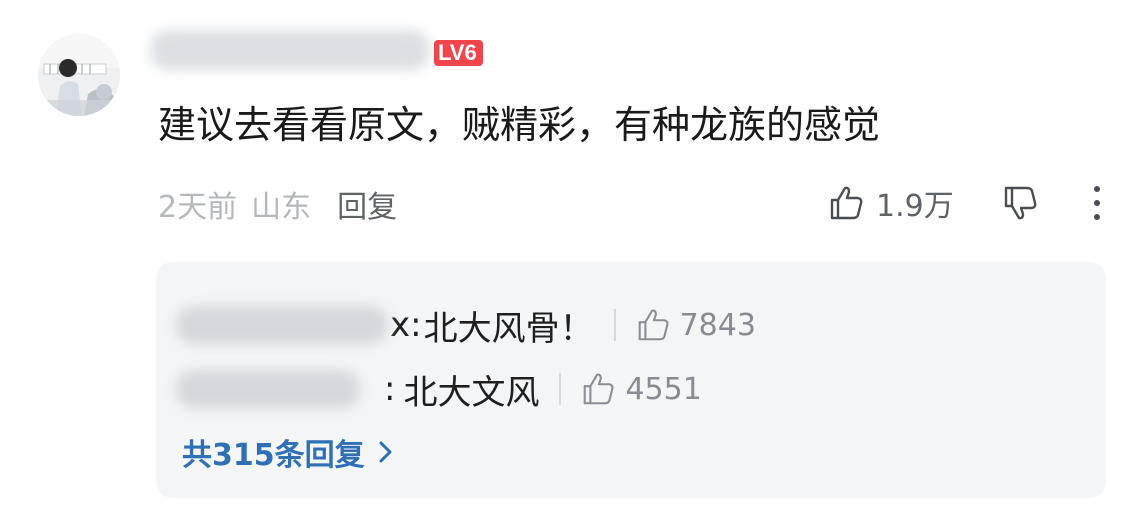 The image size is (1138, 520). I want to click on reply-item: x : 北大风骨！ 7843, so click(466, 325).